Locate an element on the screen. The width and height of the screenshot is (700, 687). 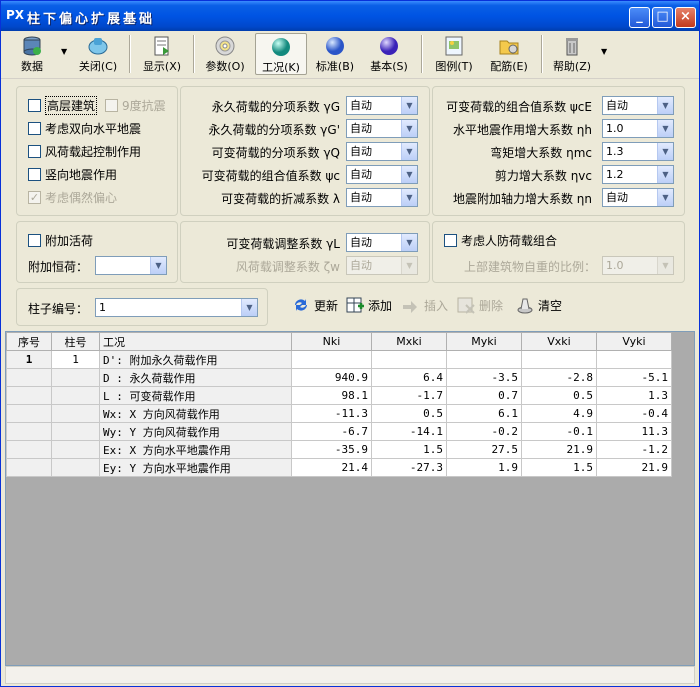
close-tool-button: 关闭(C) is located at coordinates (98, 54).